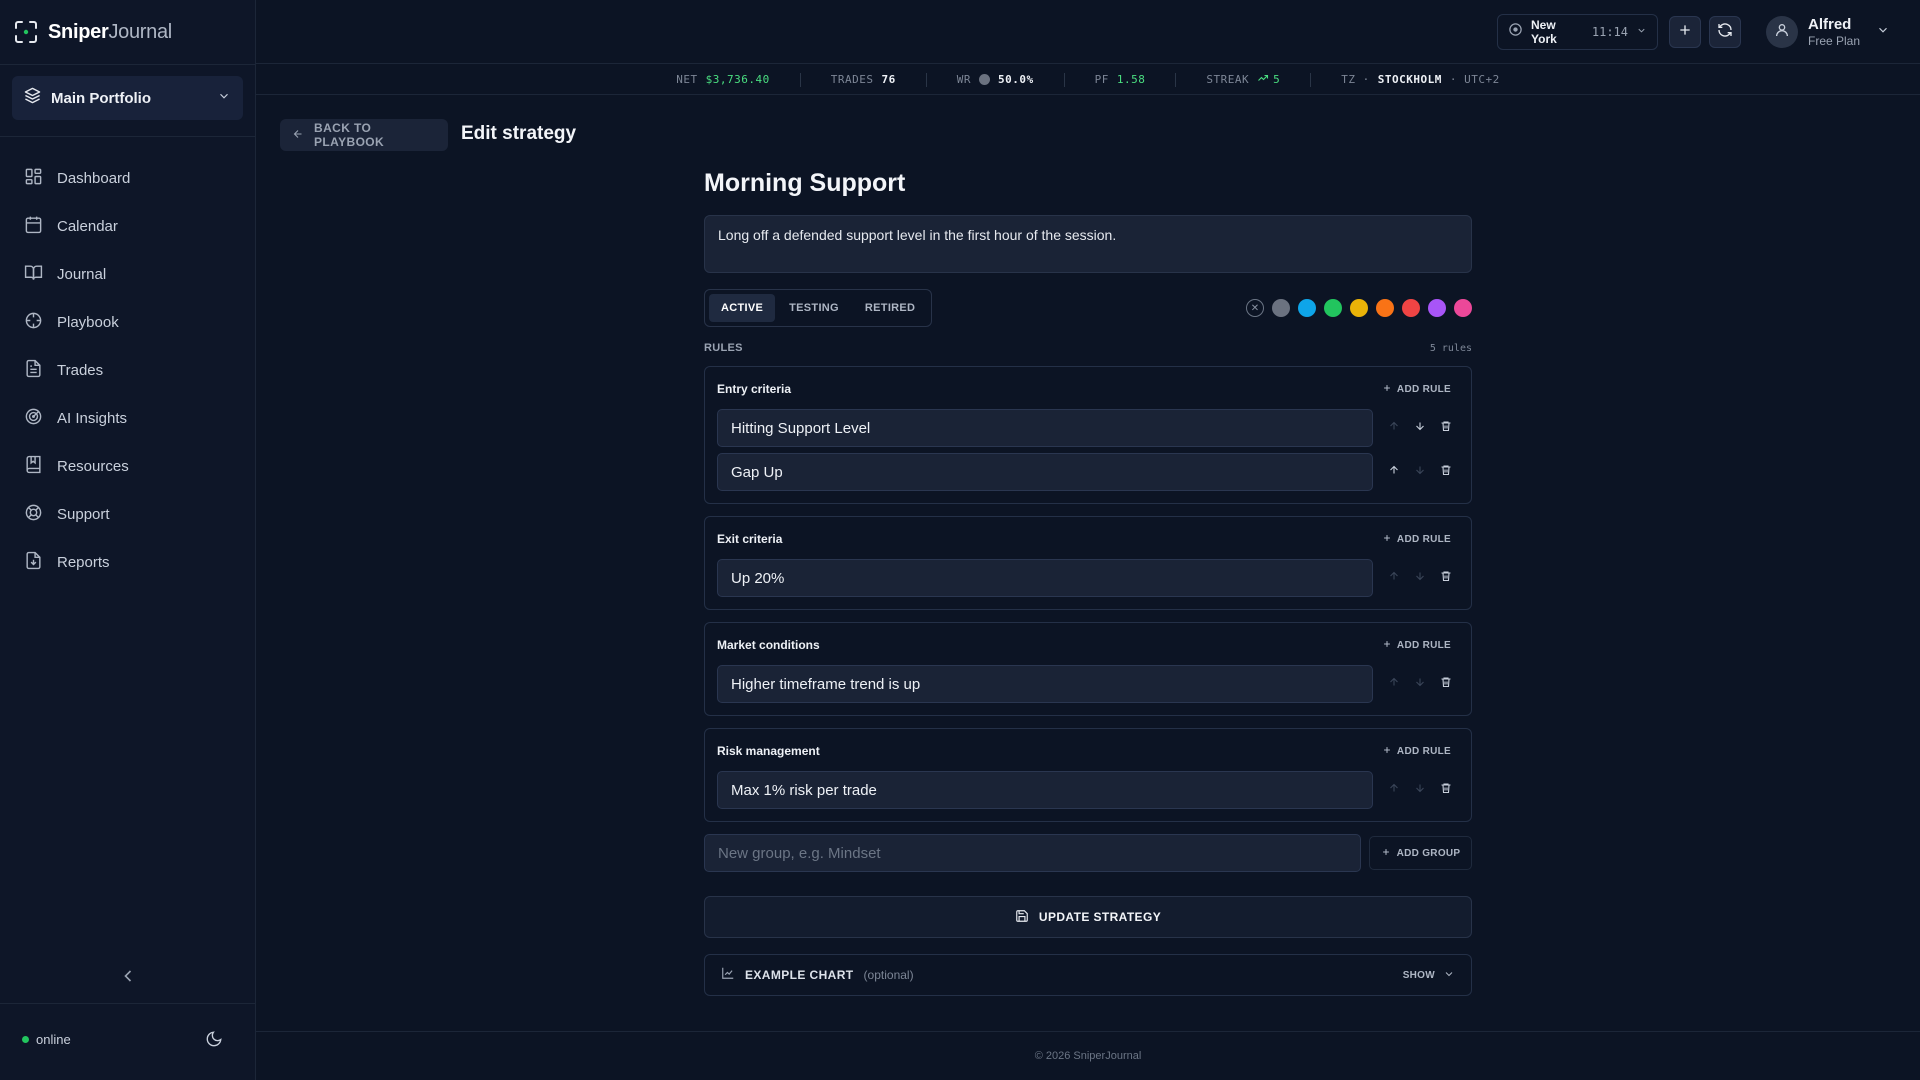 The image size is (1920, 1080). Describe the element at coordinates (1255, 308) in the screenshot. I see `color-none-swatch: ✕` at that location.